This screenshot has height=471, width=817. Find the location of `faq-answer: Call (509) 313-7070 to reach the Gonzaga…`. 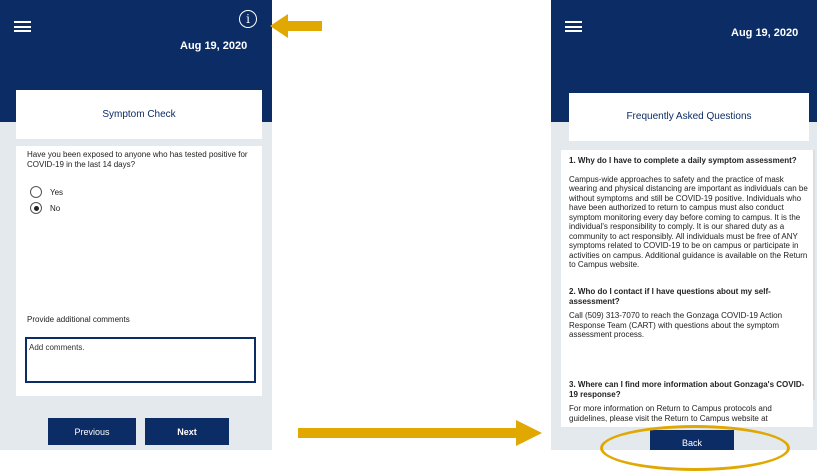

faq-answer: Call (509) 313-7070 to reach the Gonzaga… is located at coordinates (676, 325).